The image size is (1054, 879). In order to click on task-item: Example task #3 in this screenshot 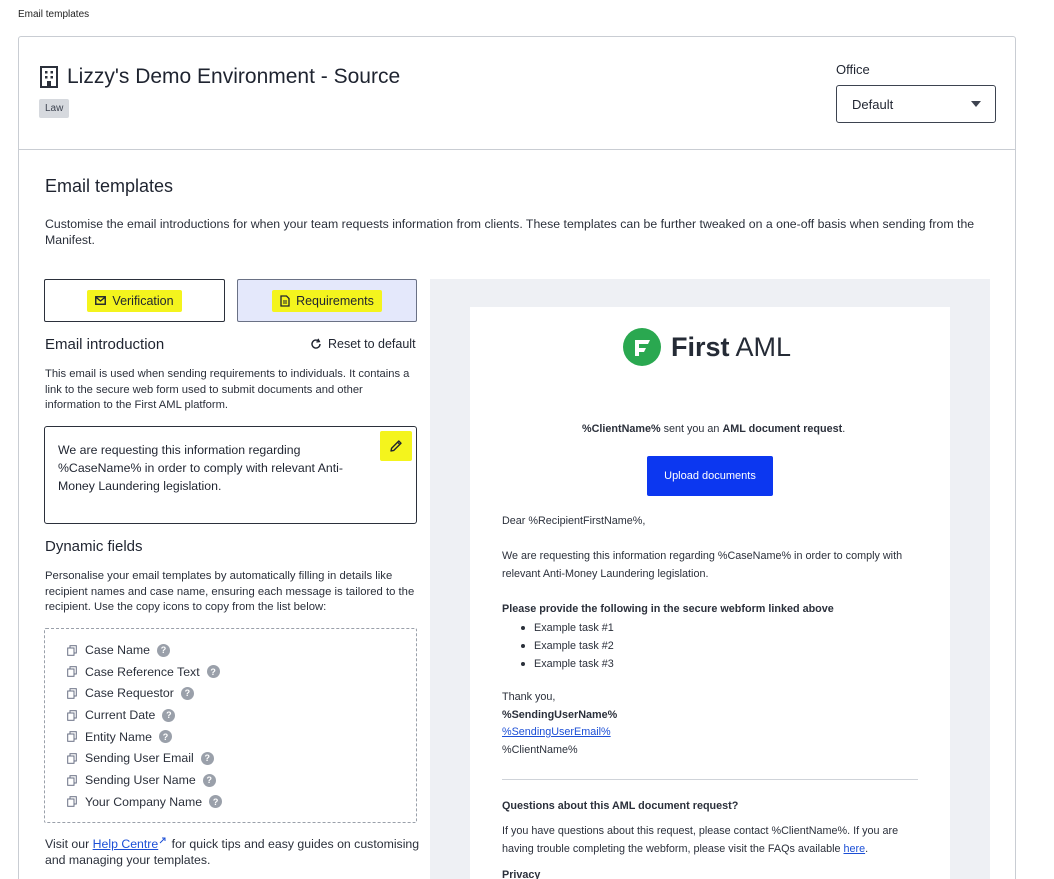, I will do `click(567, 664)`.